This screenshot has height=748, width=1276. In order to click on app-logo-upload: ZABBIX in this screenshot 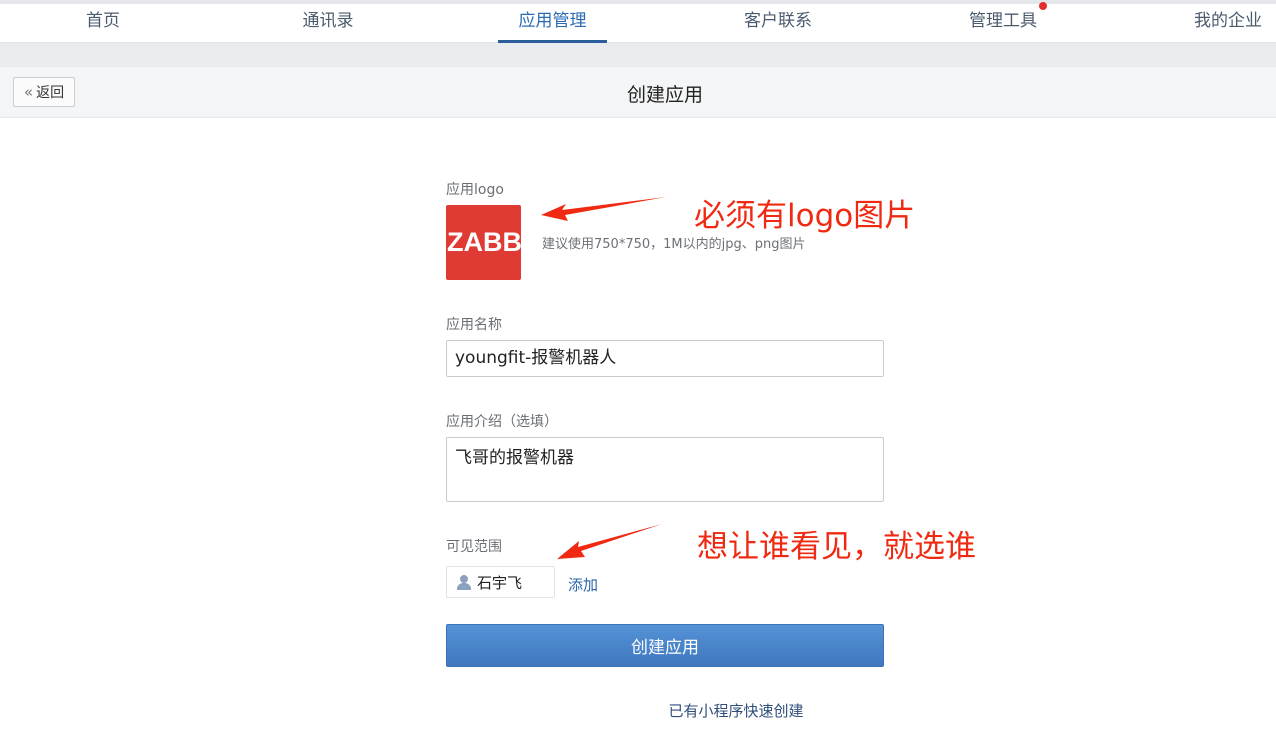, I will do `click(483, 242)`.